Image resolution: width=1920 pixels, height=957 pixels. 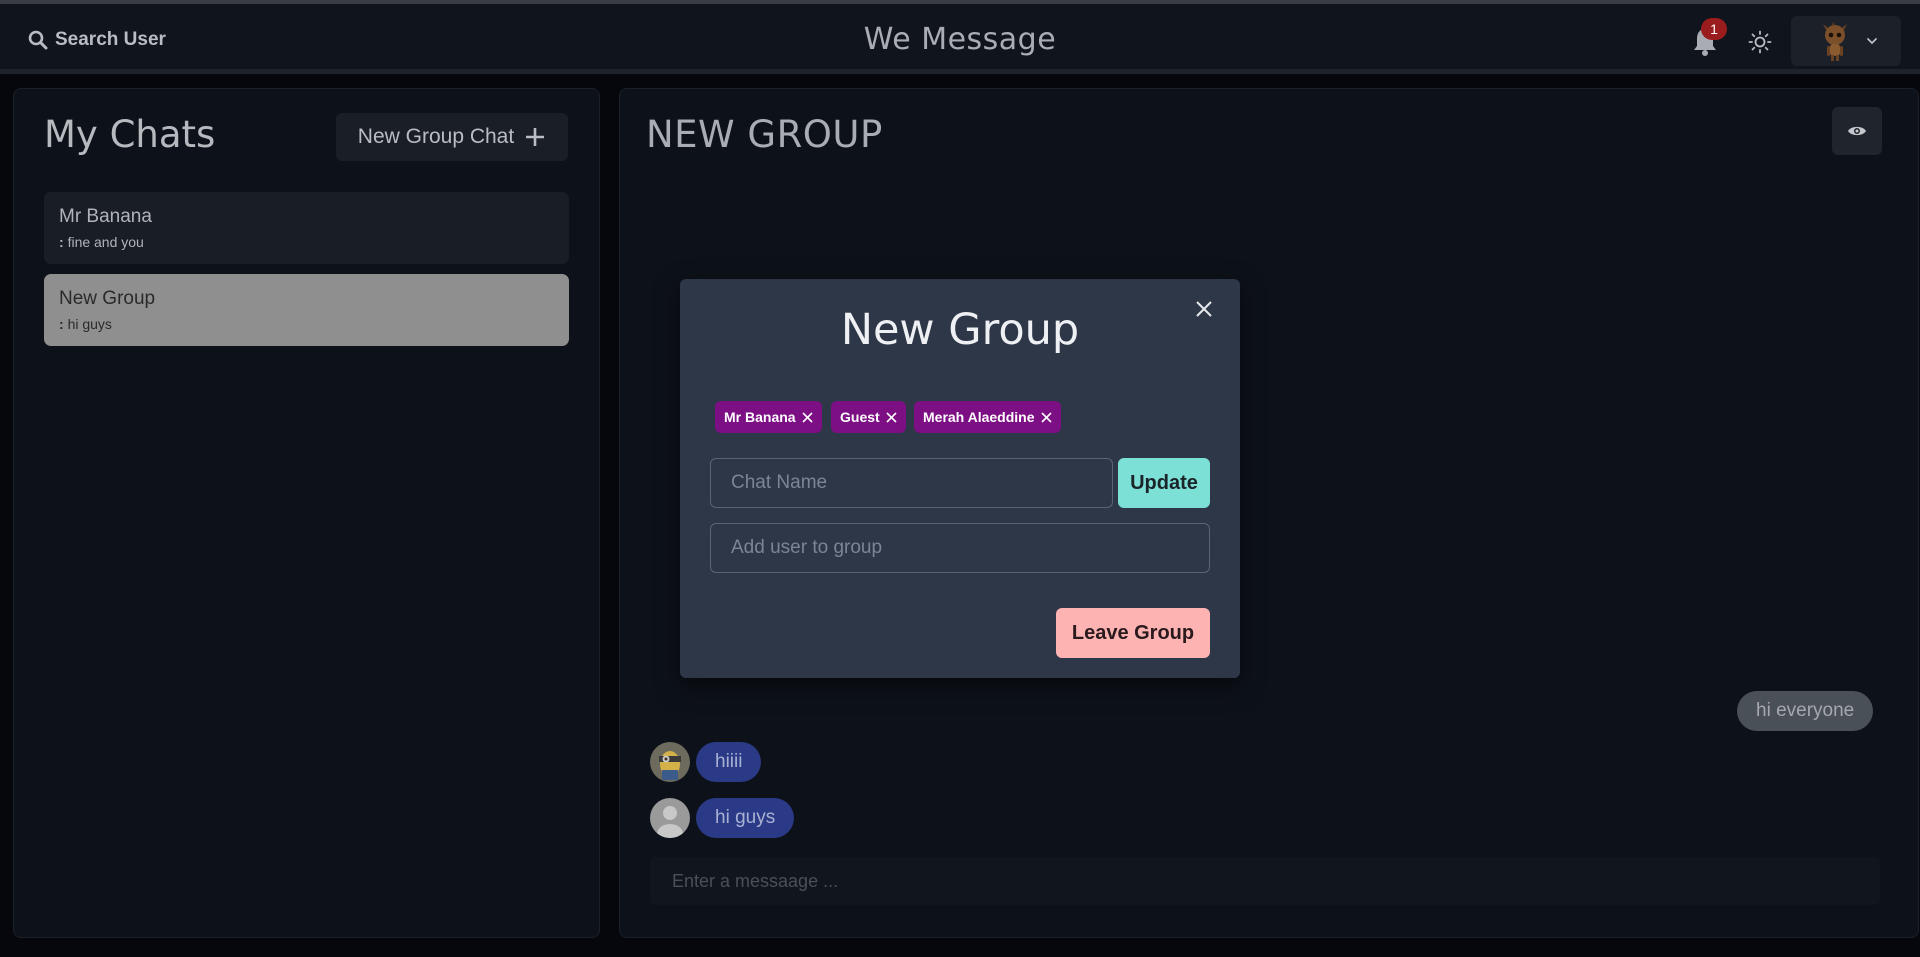 I want to click on member-tag-label: Mr Banana, so click(x=760, y=417).